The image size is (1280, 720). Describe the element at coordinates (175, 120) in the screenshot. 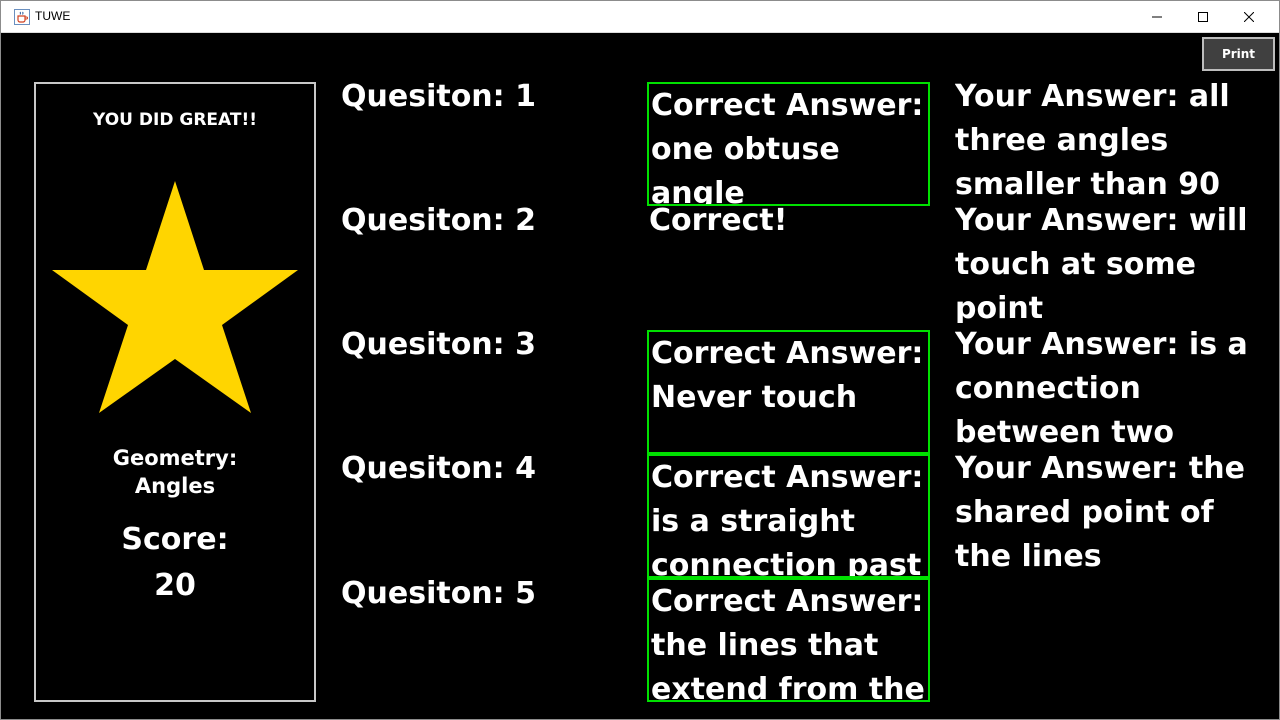

I see `result-message: YOU DID GREAT!!` at that location.